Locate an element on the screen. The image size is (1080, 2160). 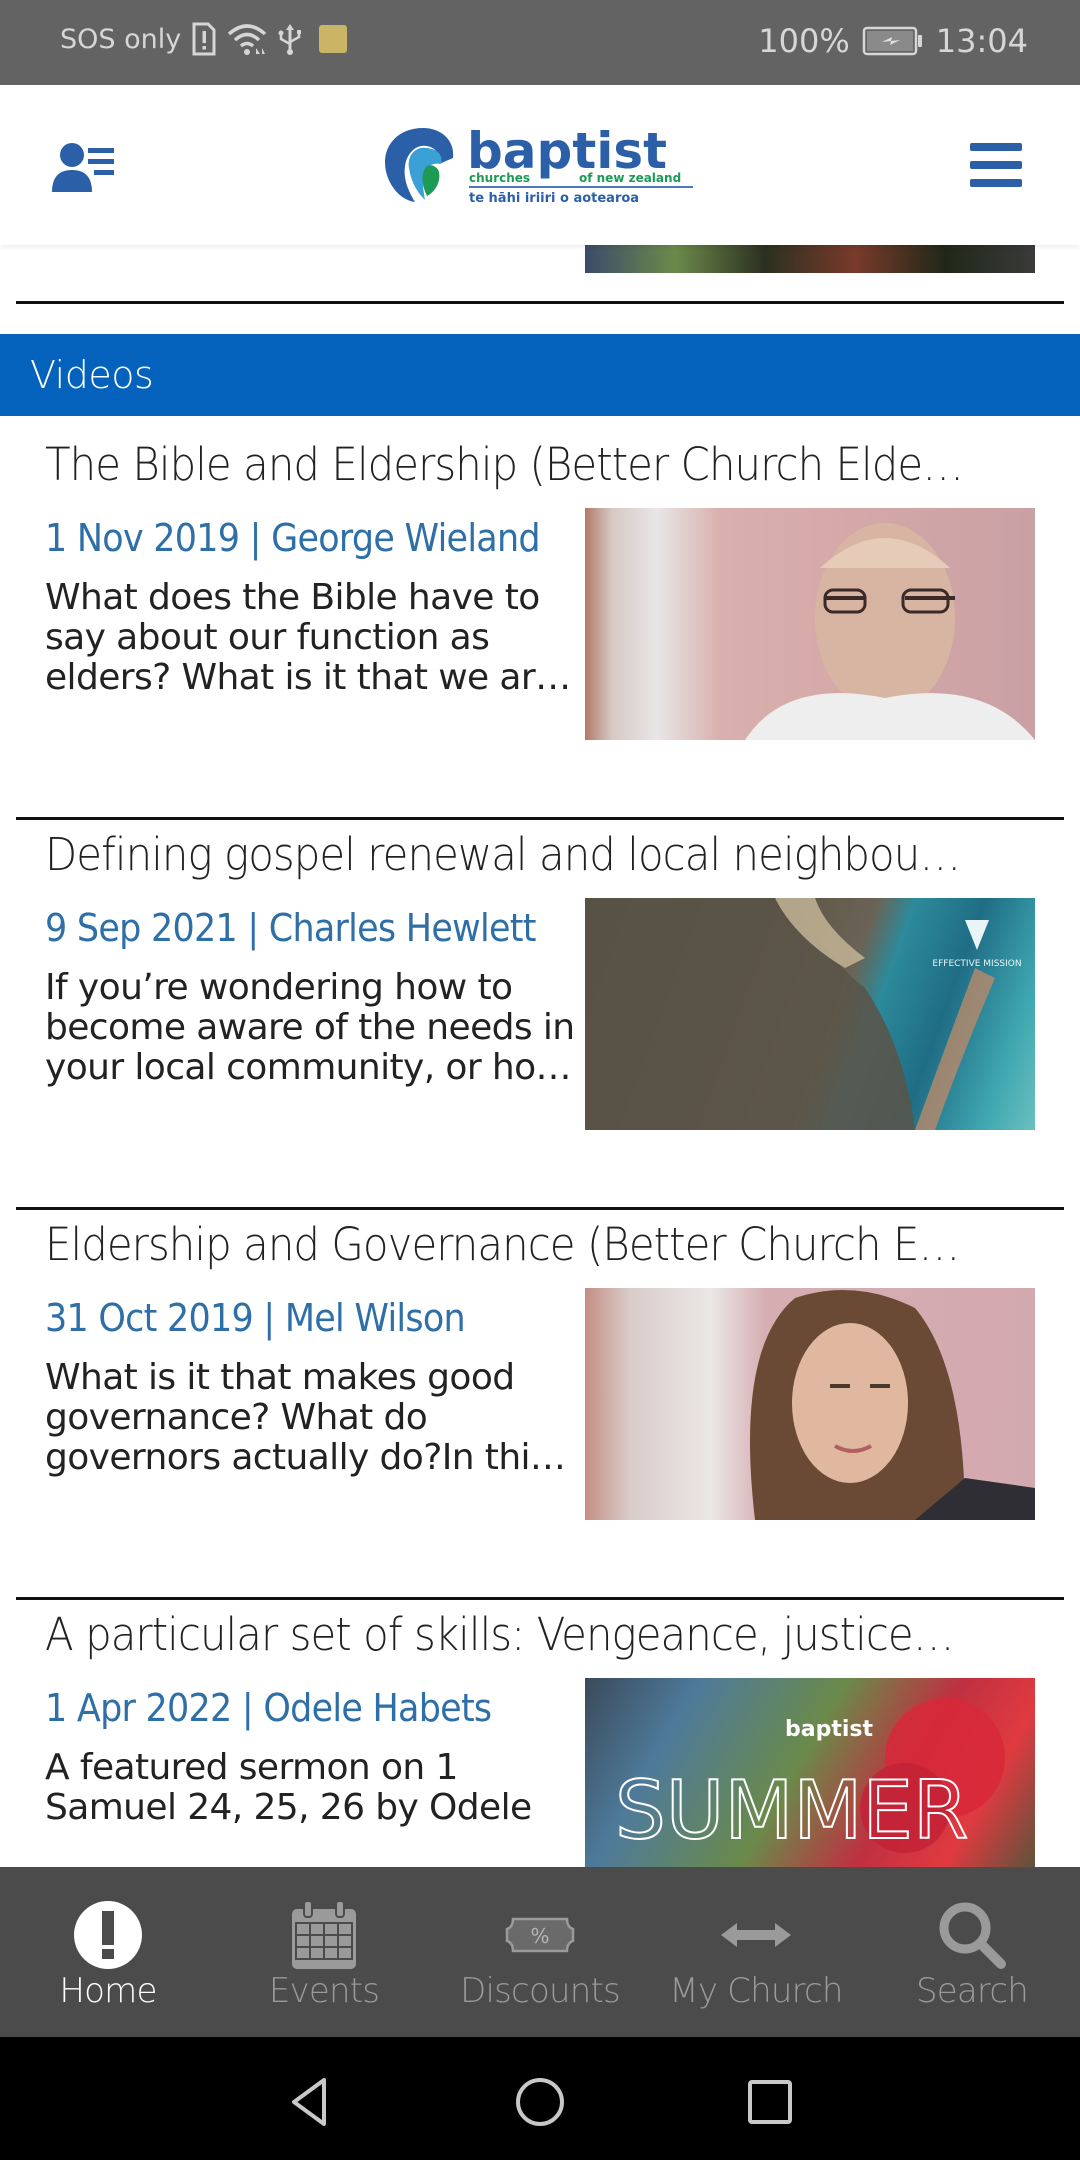
battery-charging-icon is located at coordinates (893, 41).